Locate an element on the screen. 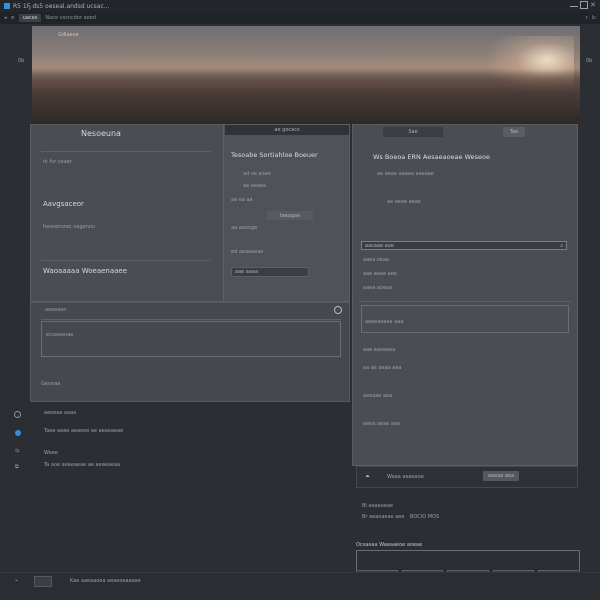 The image size is (600, 600). right-sub-2: ae aeae aeae is located at coordinates (404, 202).